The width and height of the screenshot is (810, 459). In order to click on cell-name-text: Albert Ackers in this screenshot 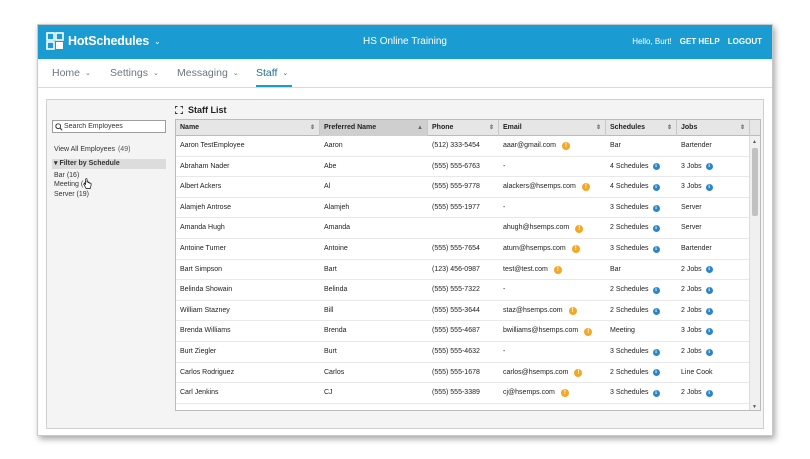, I will do `click(201, 187)`.